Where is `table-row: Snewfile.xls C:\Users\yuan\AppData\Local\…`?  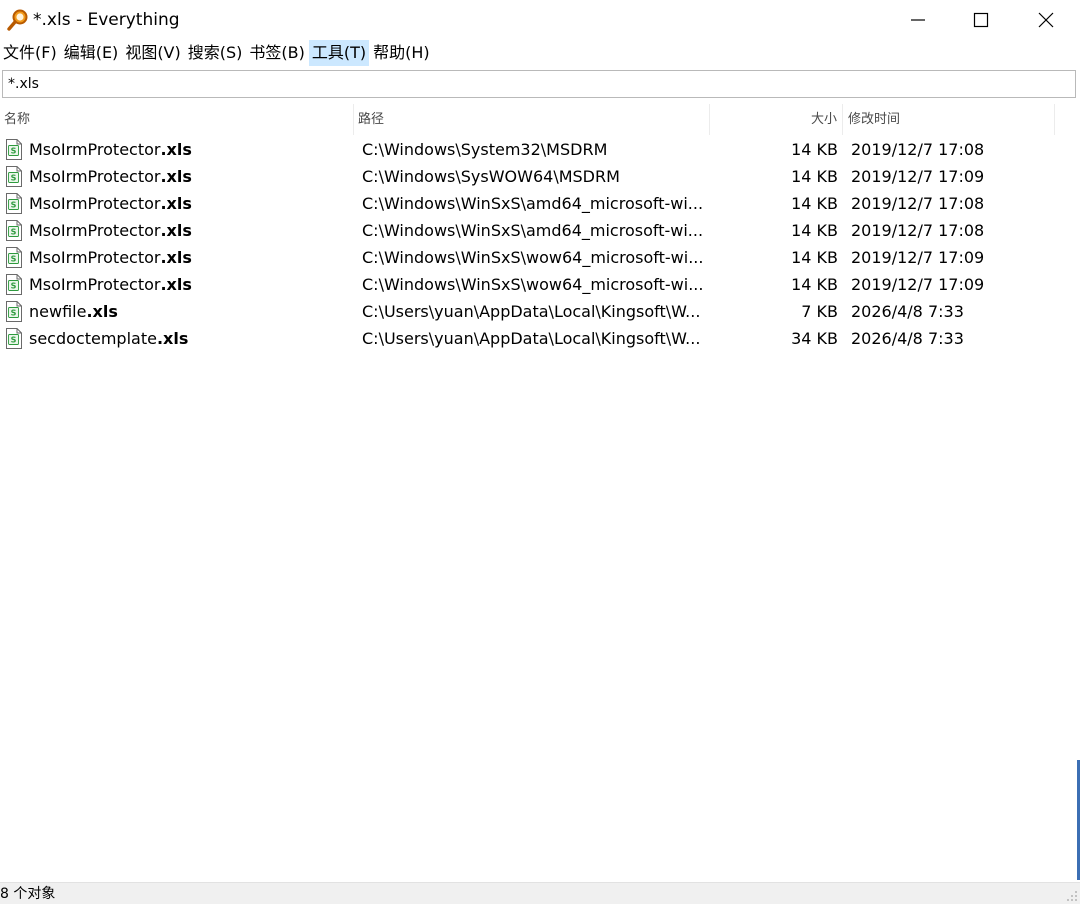
table-row: Snewfile.xls C:\Users\yuan\AppData\Local\… is located at coordinates (540, 311).